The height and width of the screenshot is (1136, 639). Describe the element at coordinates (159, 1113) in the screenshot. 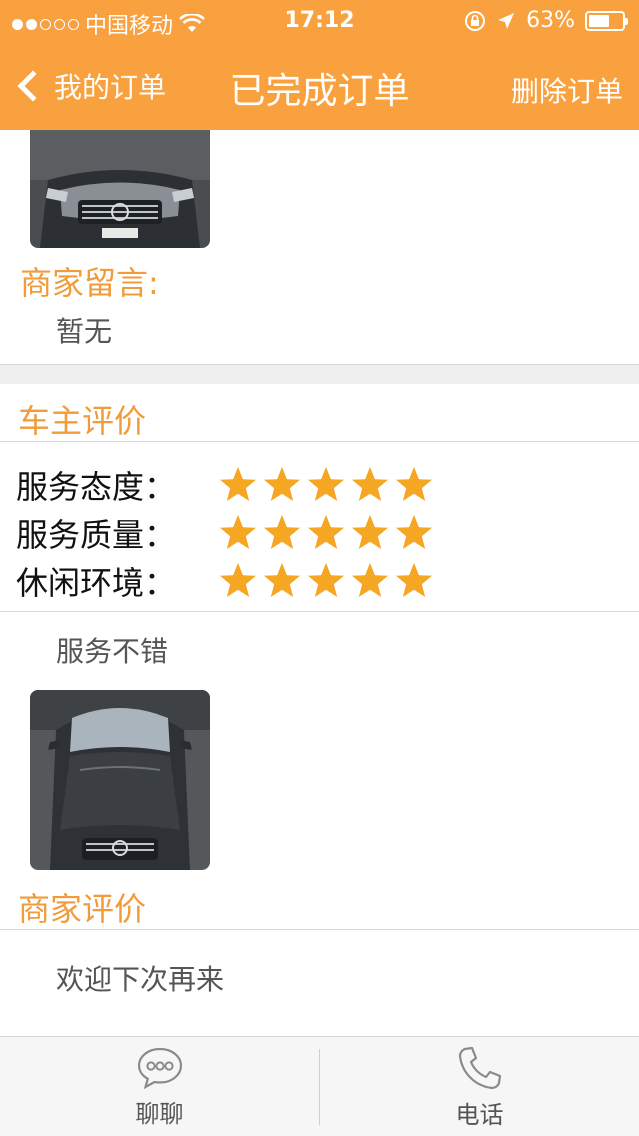

I see `chat-label: 聊聊` at that location.